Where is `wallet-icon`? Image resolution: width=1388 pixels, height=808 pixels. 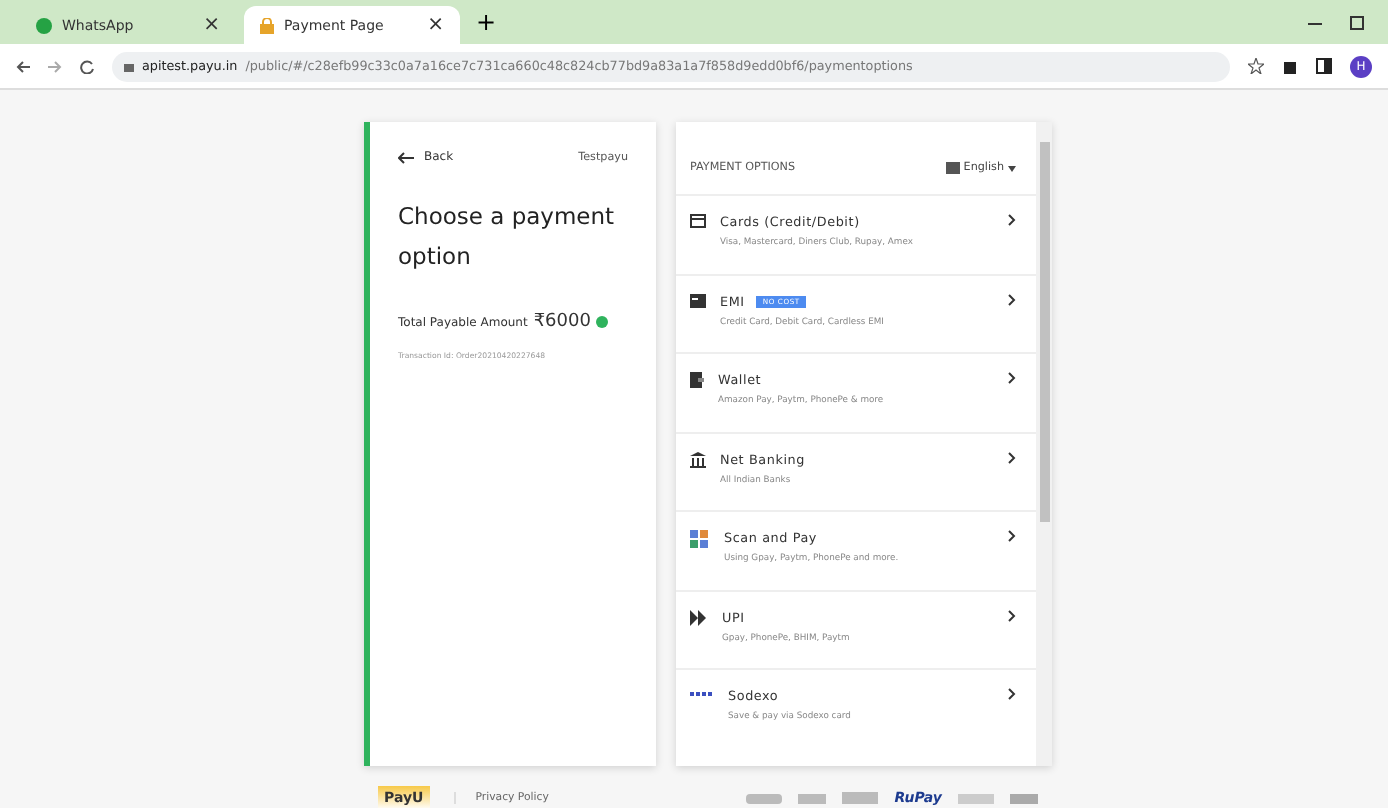 wallet-icon is located at coordinates (697, 380).